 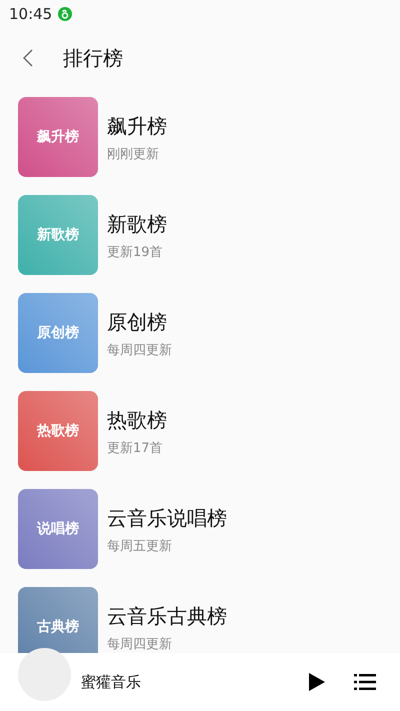 What do you see at coordinates (58, 620) in the screenshot?
I see `chart-cover: 古典榜` at bounding box center [58, 620].